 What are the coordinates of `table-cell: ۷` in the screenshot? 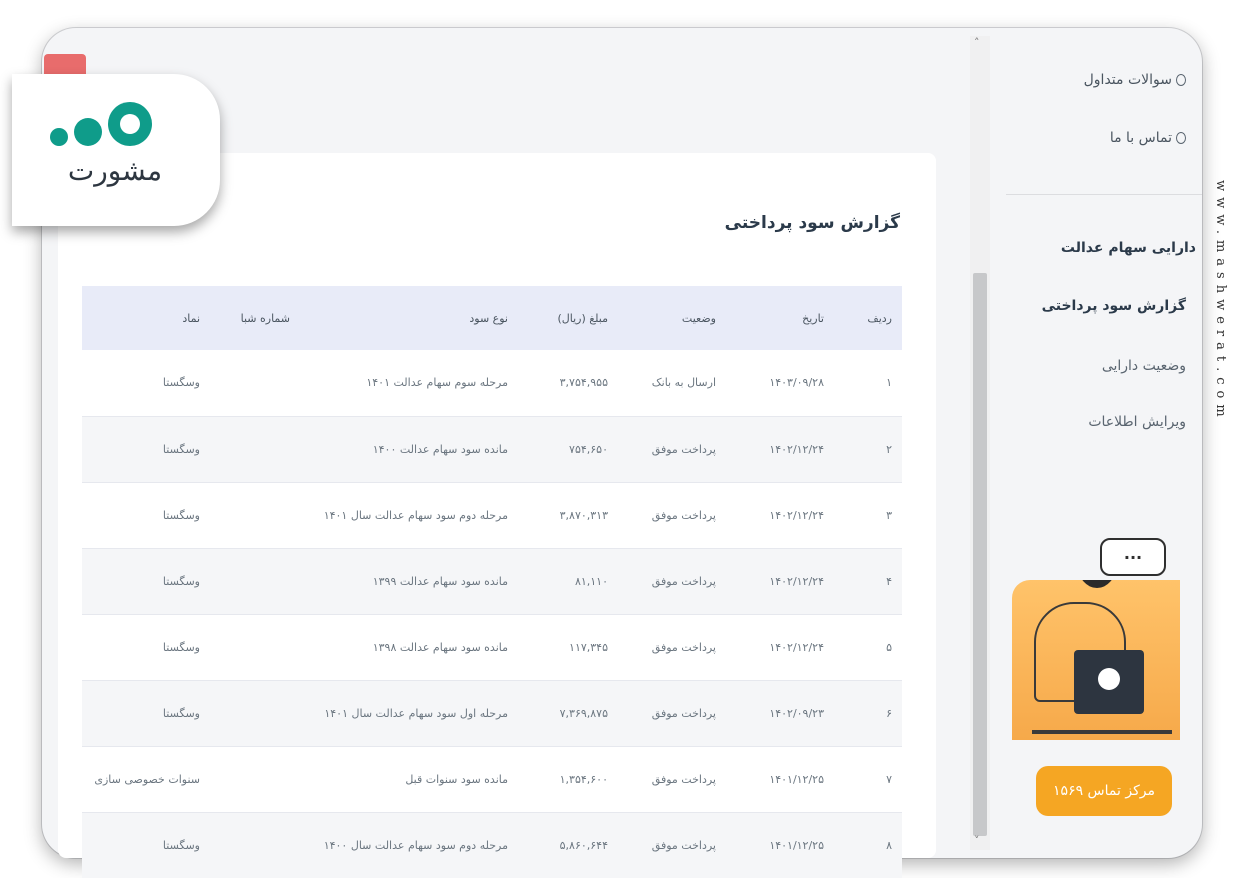 It's located at (868, 779).